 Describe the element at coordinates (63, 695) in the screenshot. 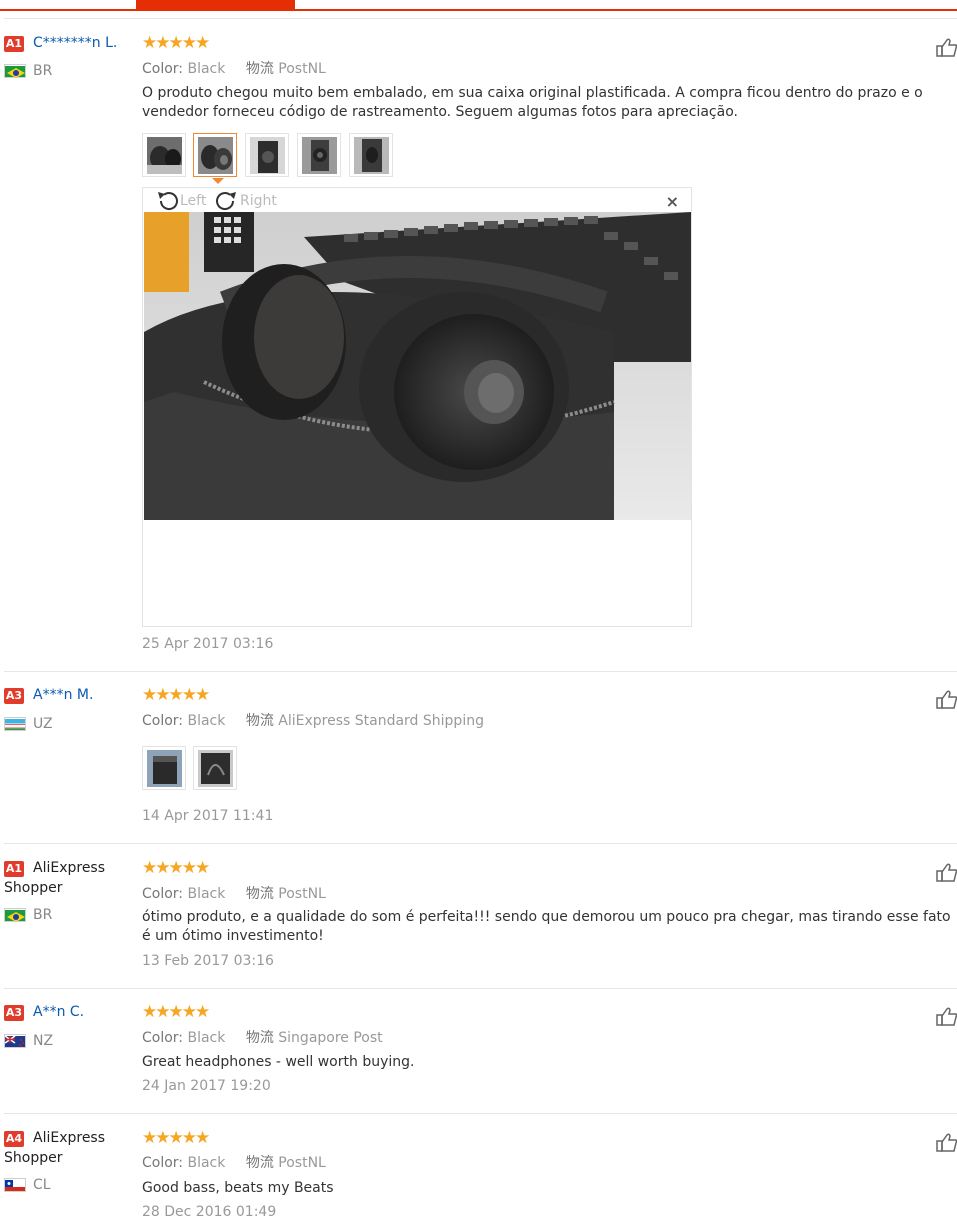

I see `reviewer-name: A***n M.` at that location.